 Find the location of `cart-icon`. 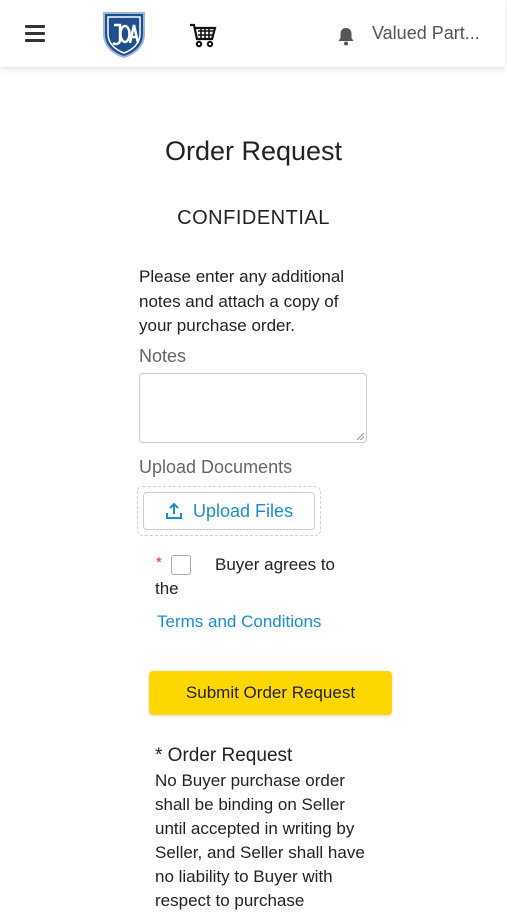

cart-icon is located at coordinates (203, 35).